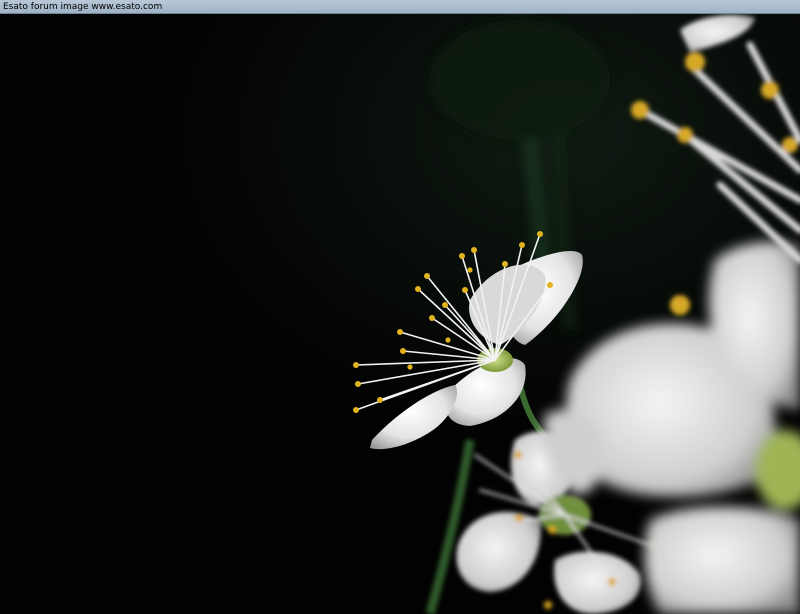 The width and height of the screenshot is (800, 614). I want to click on watermark-caption: Esato forum image www.esato.com, so click(83, 7).